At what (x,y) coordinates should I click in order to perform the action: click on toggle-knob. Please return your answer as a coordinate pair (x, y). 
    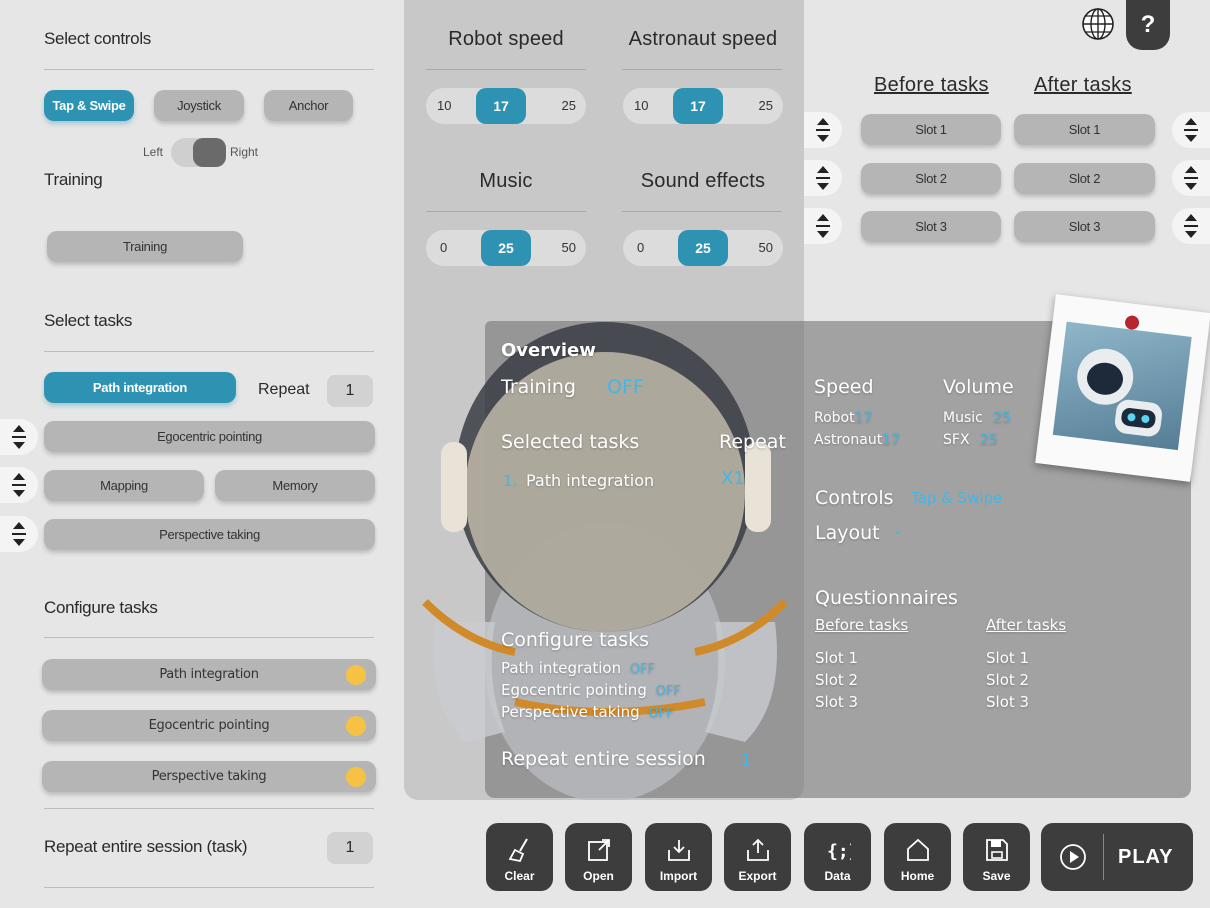
    Looking at the image, I should click on (209, 152).